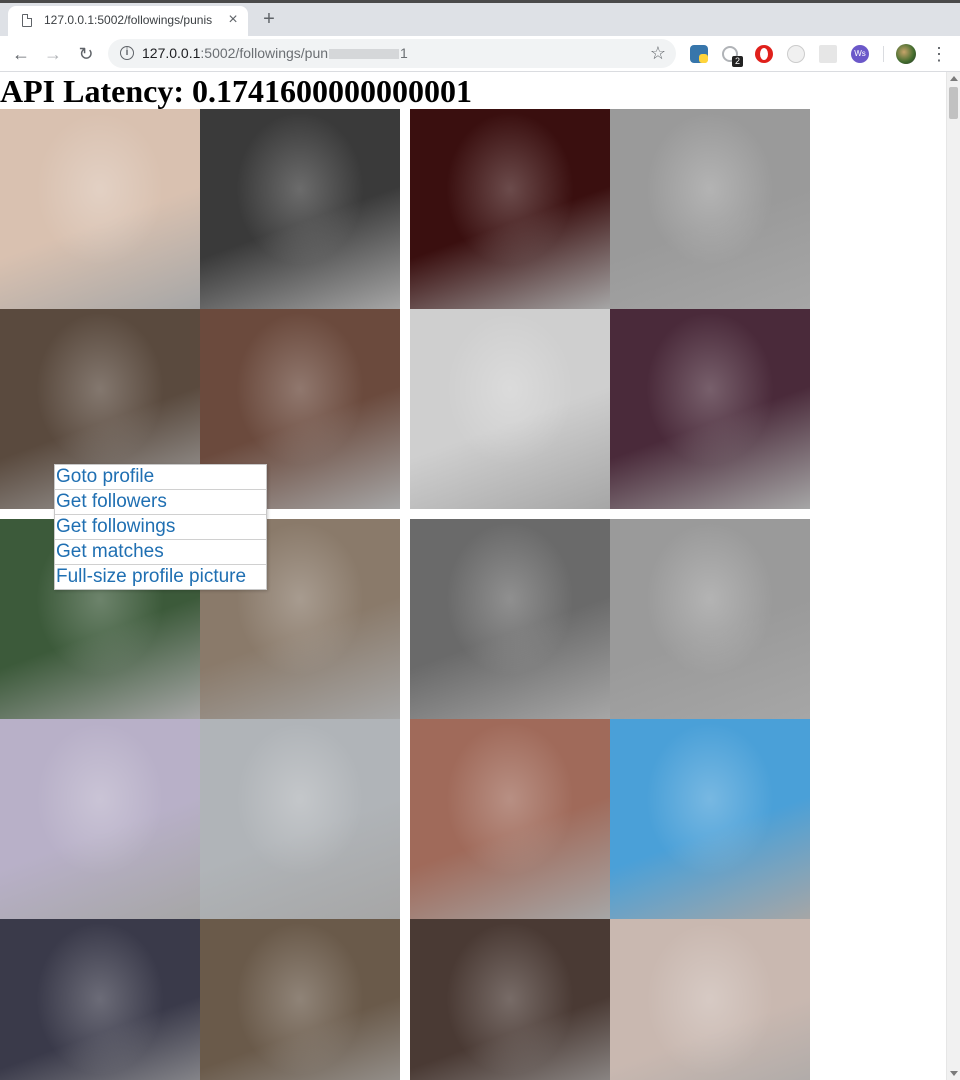 Image resolution: width=960 pixels, height=1080 pixels. I want to click on scroll-up-arrow-icon, so click(954, 78).